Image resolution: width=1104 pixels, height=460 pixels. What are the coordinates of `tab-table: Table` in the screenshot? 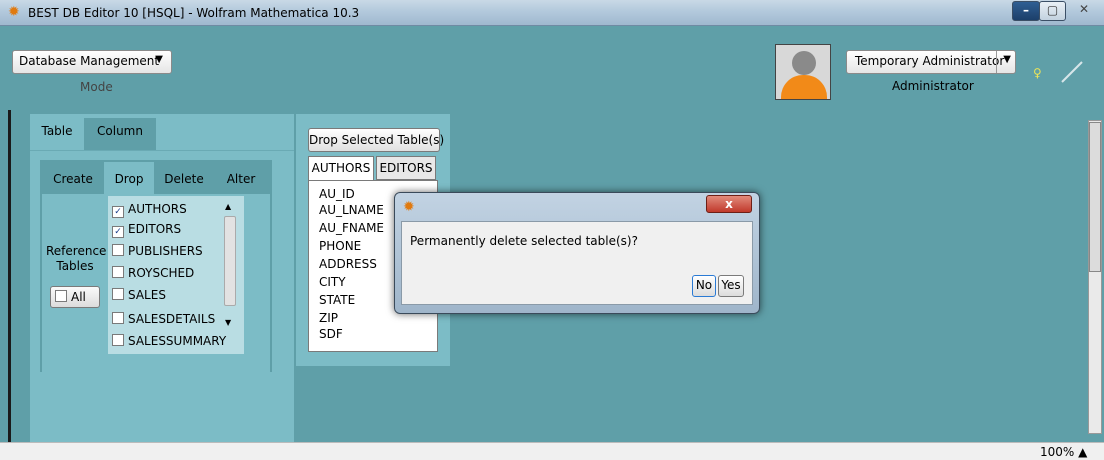 It's located at (57, 134).